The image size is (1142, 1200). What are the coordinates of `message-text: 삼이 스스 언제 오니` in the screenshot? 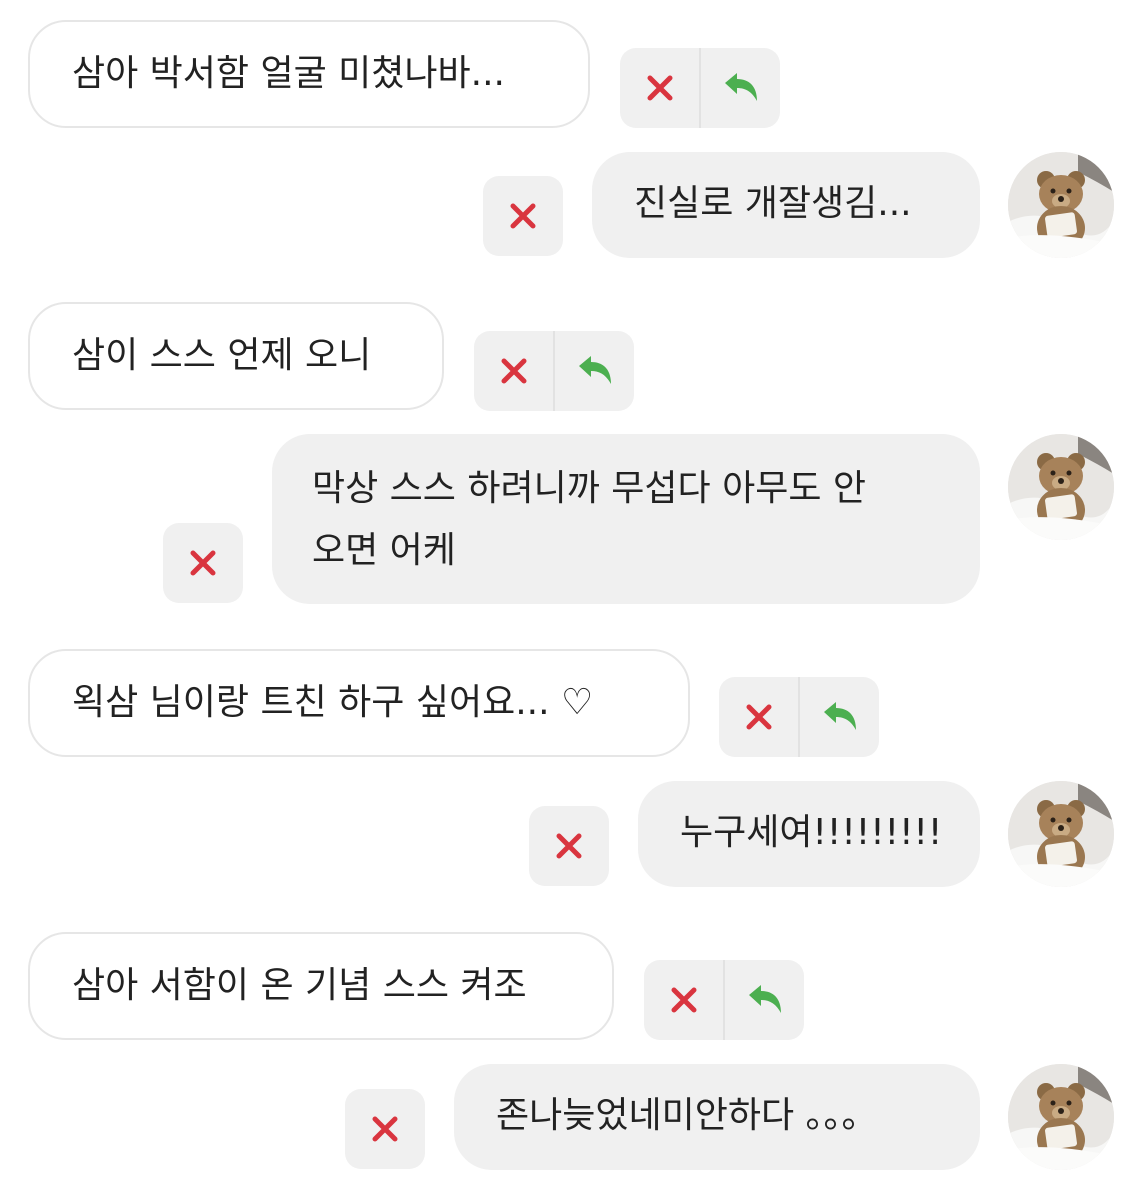 It's located at (222, 355).